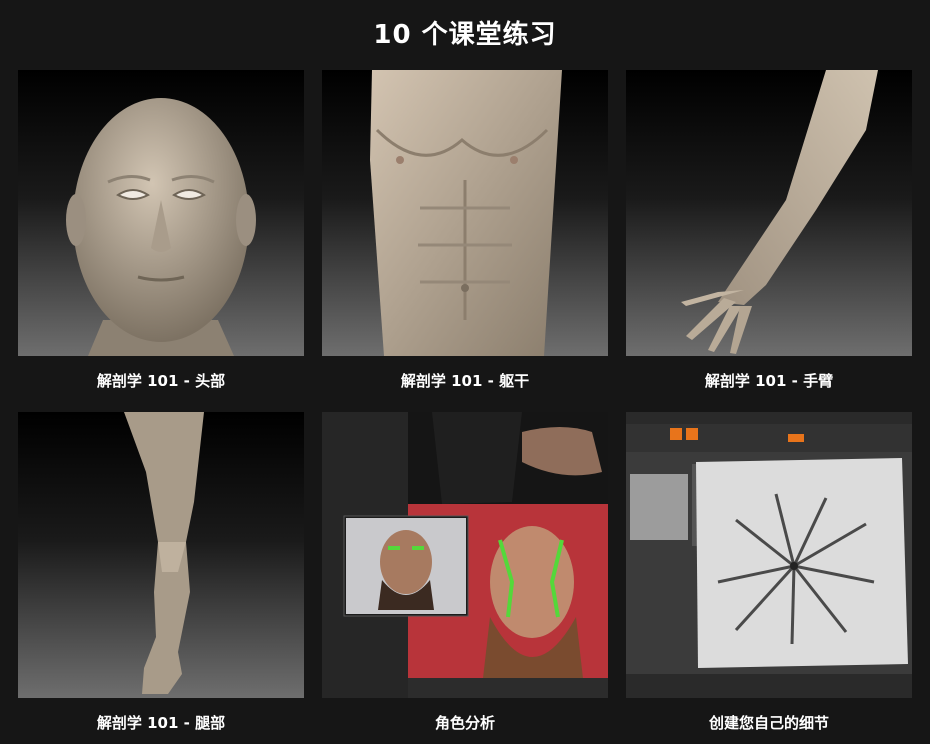 The height and width of the screenshot is (744, 930). What do you see at coordinates (768, 723) in the screenshot?
I see `card-caption: 创建您自己的细节` at bounding box center [768, 723].